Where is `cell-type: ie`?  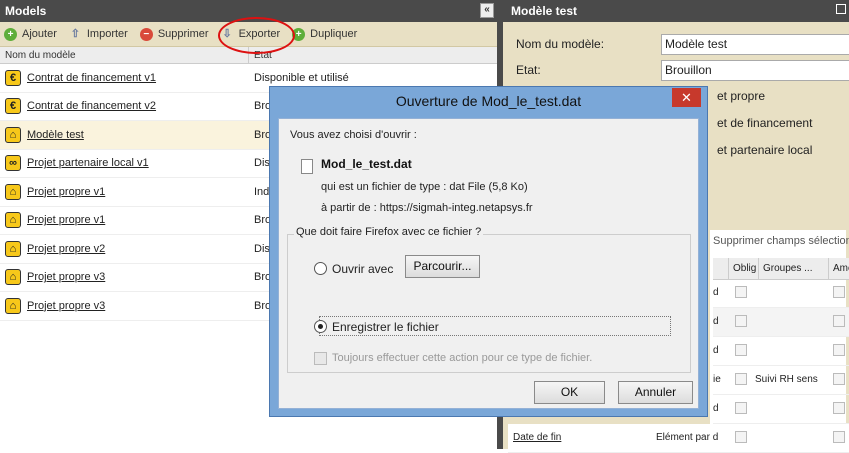
cell-type: ie is located at coordinates (717, 379).